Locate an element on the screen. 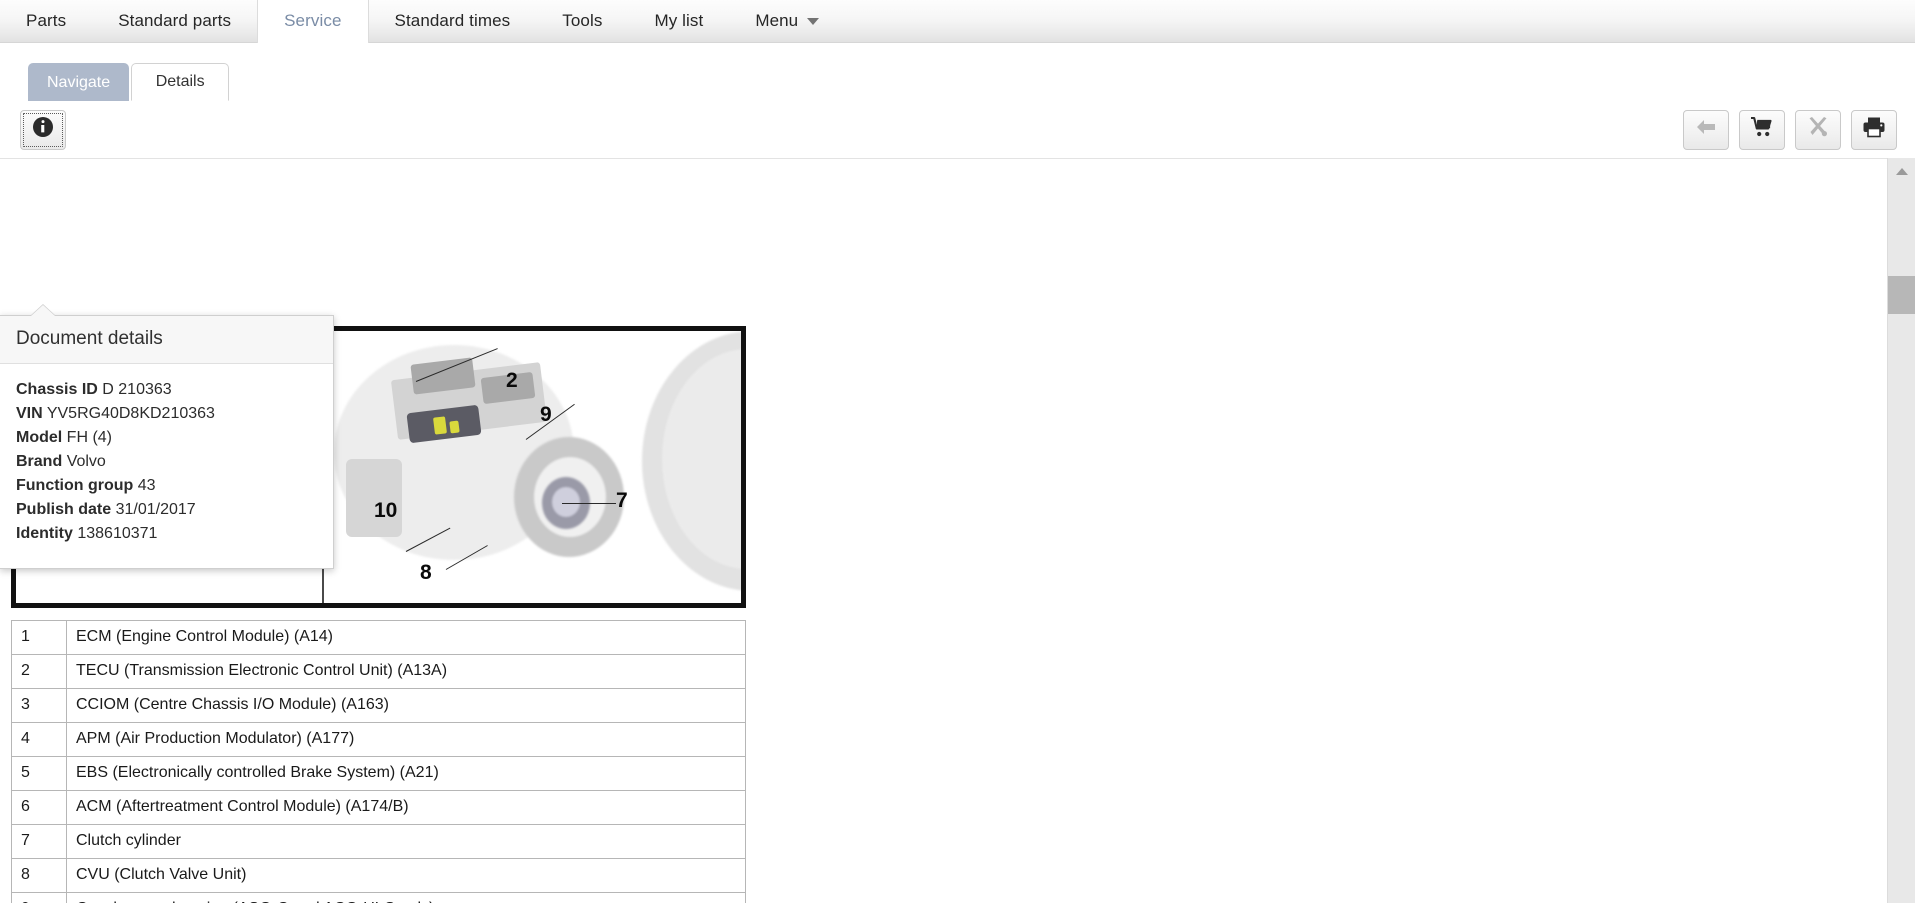 Image resolution: width=1915 pixels, height=903 pixels. popover-field-key: Chassis ID is located at coordinates (57, 389).